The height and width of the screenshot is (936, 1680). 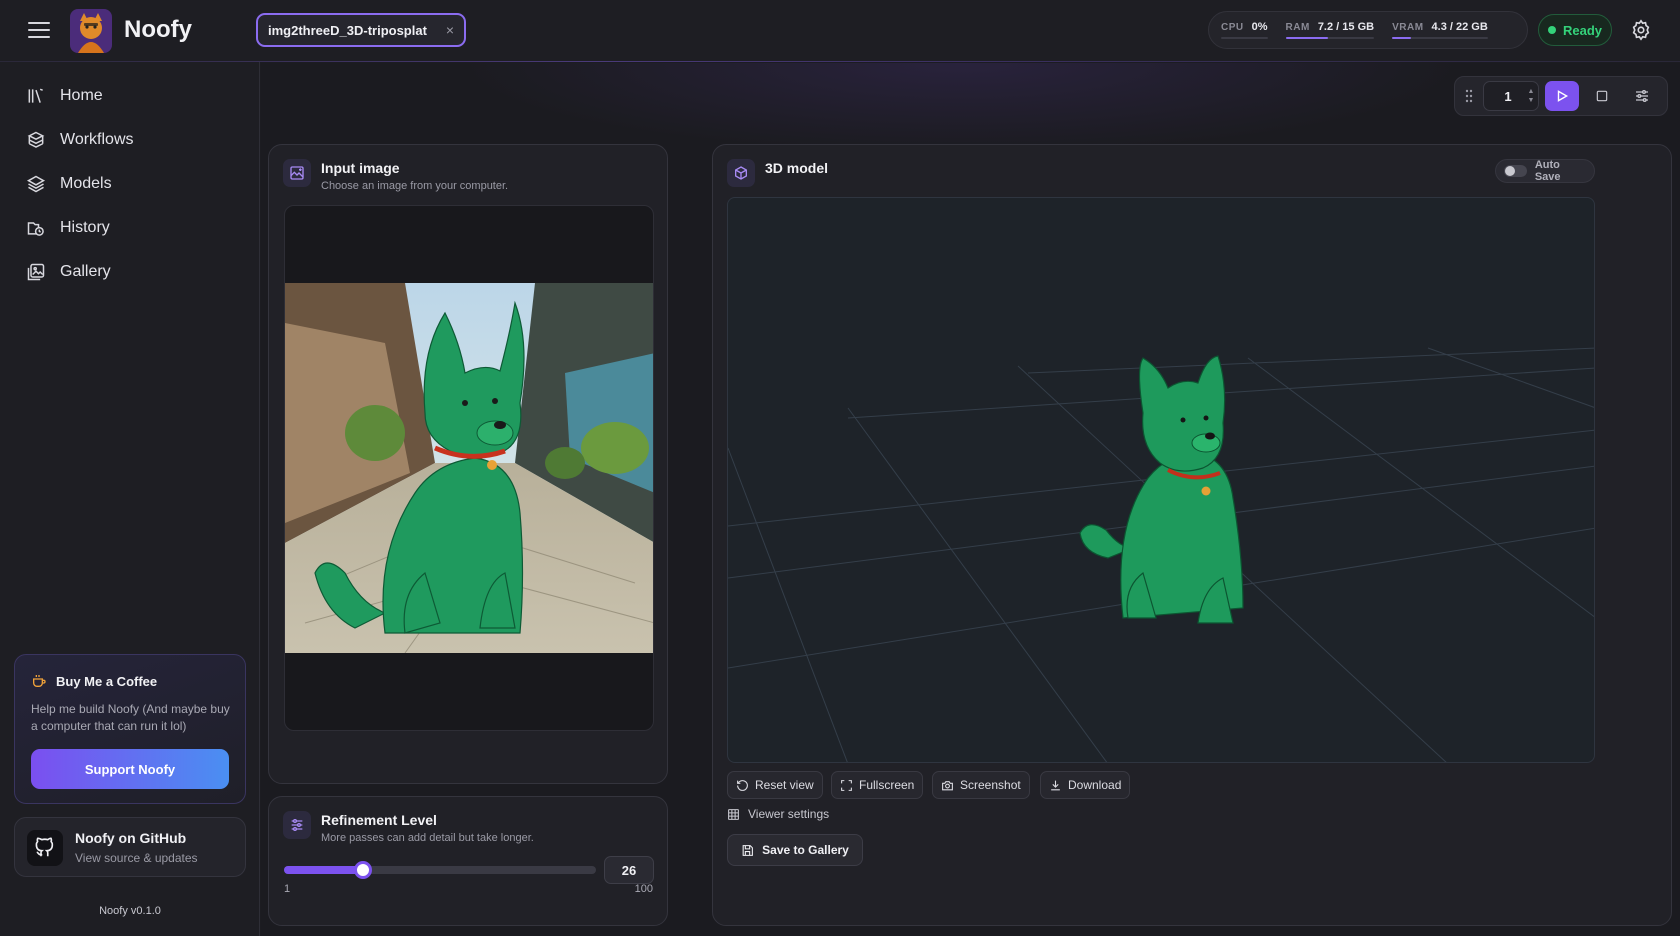 What do you see at coordinates (1641, 30) in the screenshot?
I see `gear-icon` at bounding box center [1641, 30].